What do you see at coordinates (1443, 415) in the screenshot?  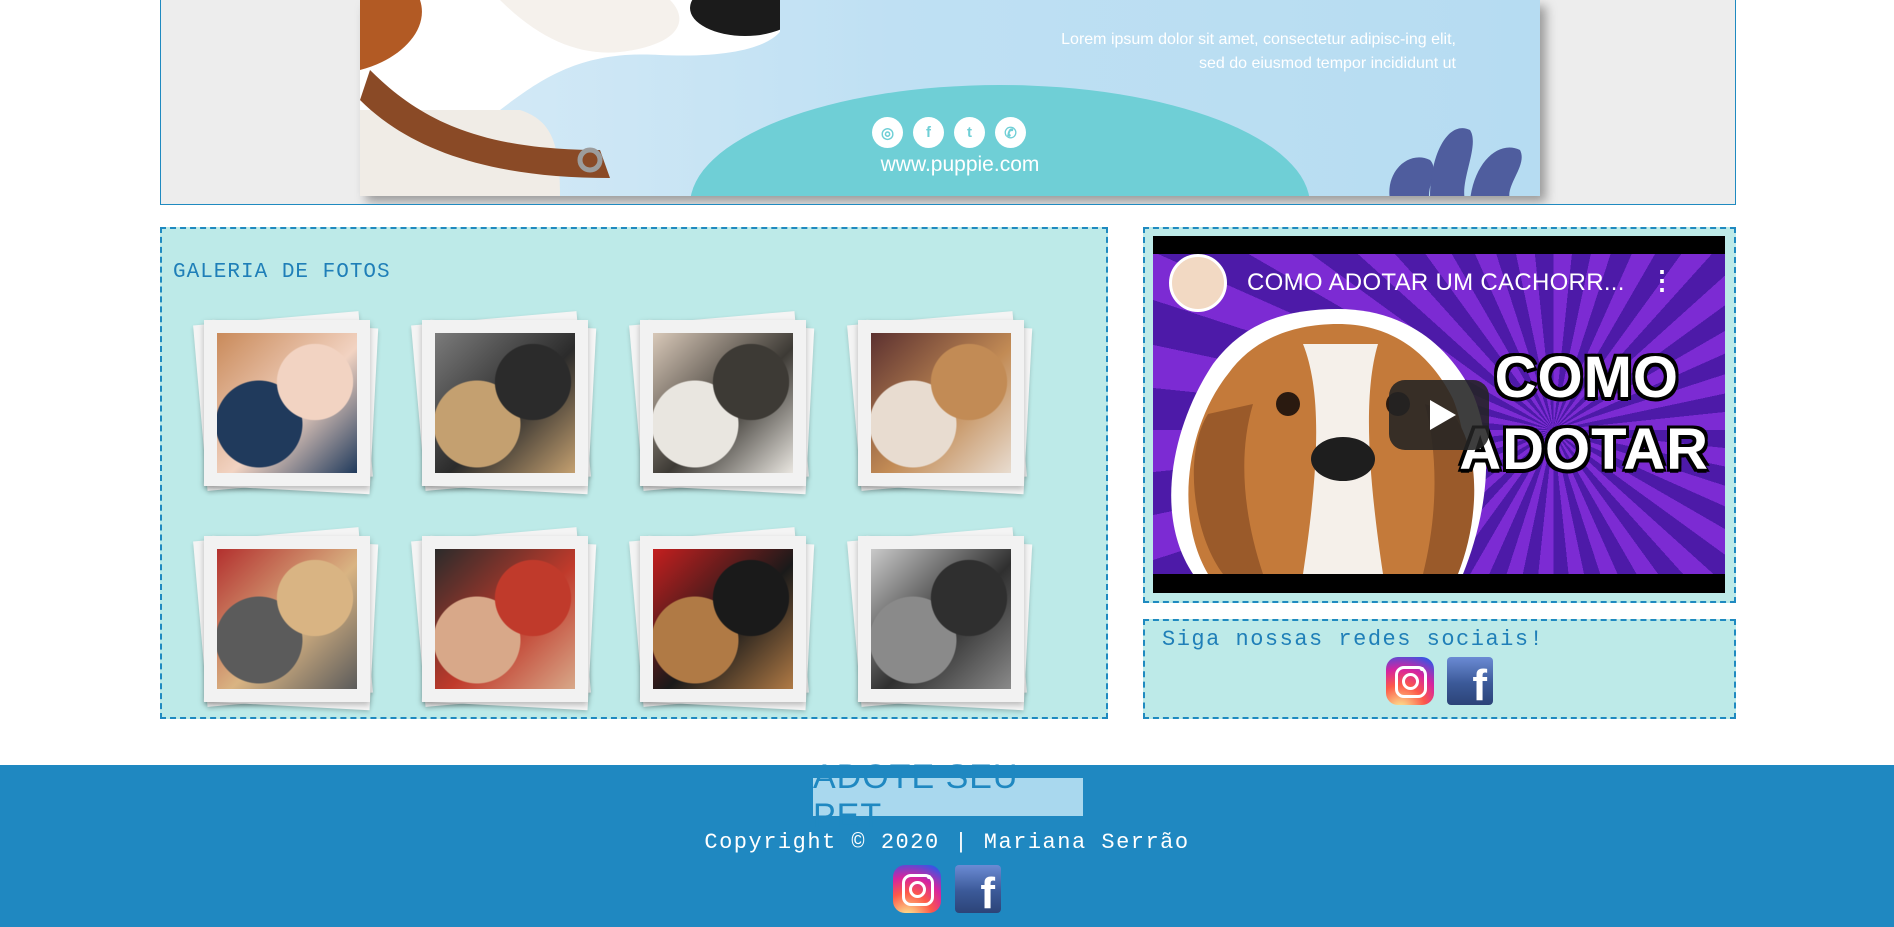 I see `play-icon` at bounding box center [1443, 415].